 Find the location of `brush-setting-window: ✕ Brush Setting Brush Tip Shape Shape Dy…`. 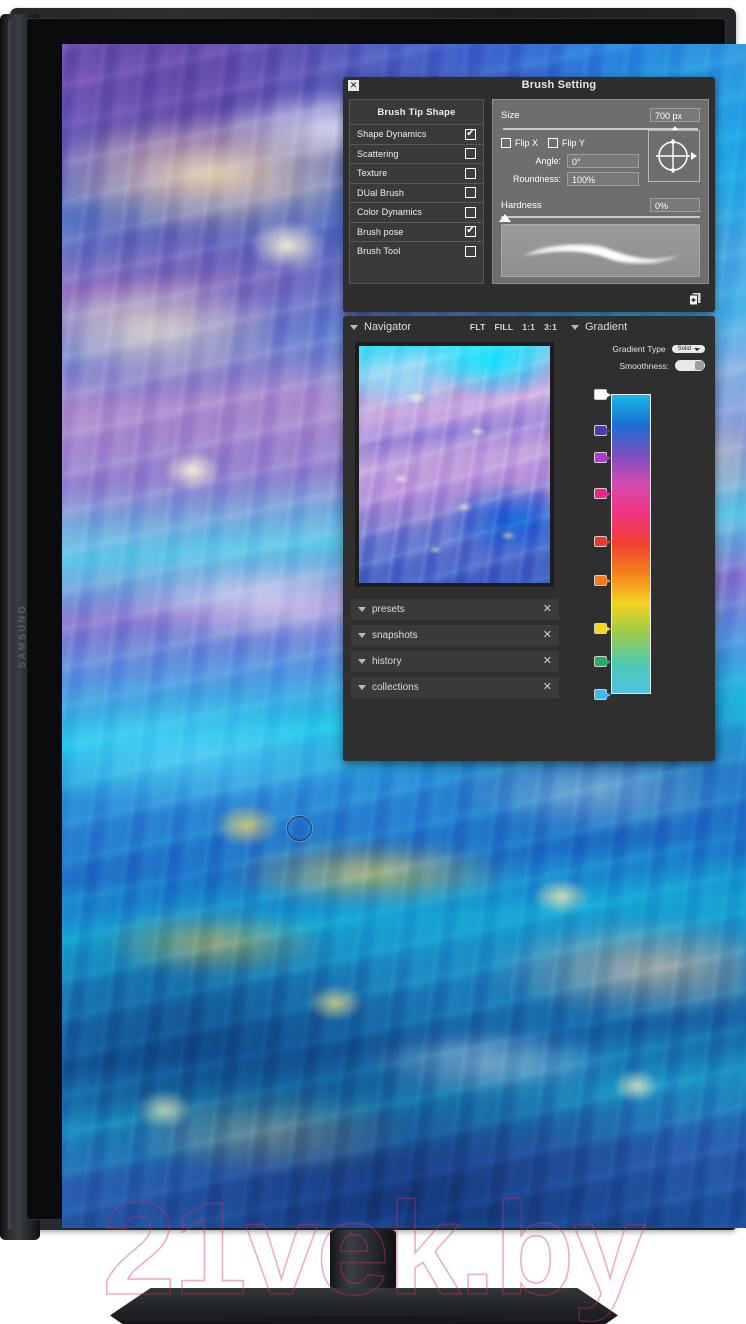

brush-setting-window: ✕ Brush Setting Brush Tip Shape Shape Dy… is located at coordinates (529, 194).